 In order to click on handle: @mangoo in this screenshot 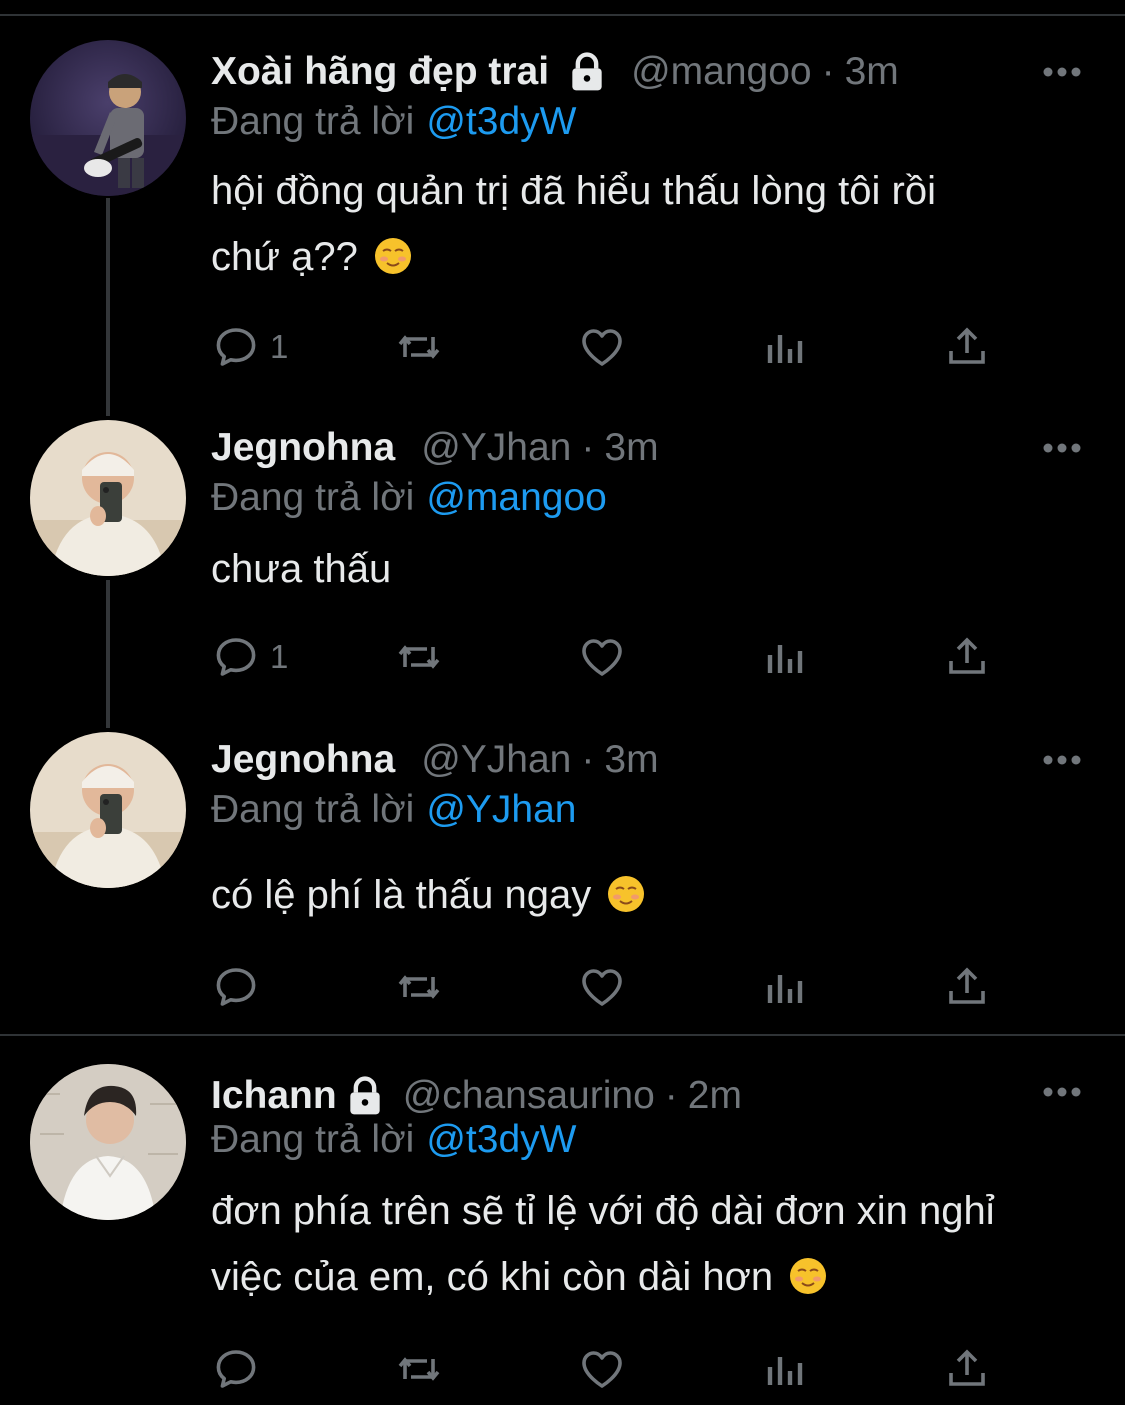, I will do `click(721, 72)`.